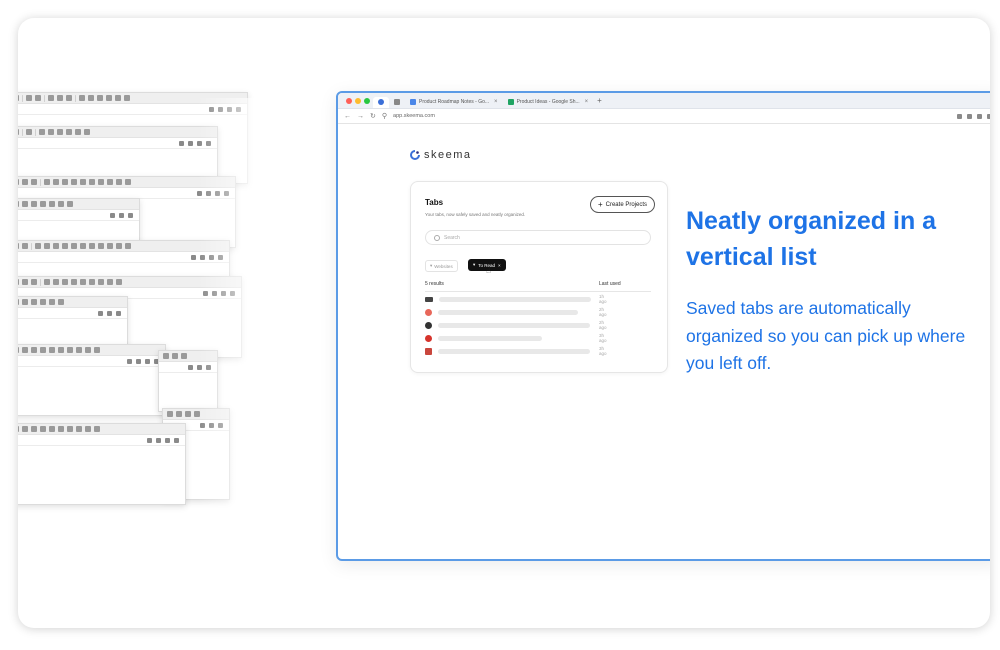 This screenshot has height=650, width=1000. I want to click on list-item: 1h ago, so click(516, 299).